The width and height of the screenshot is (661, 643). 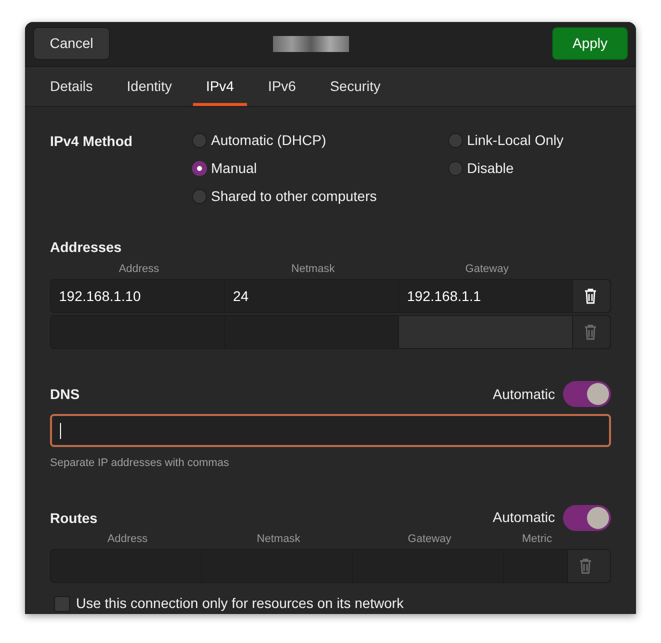 I want to click on radio-label: Disable, so click(x=490, y=168).